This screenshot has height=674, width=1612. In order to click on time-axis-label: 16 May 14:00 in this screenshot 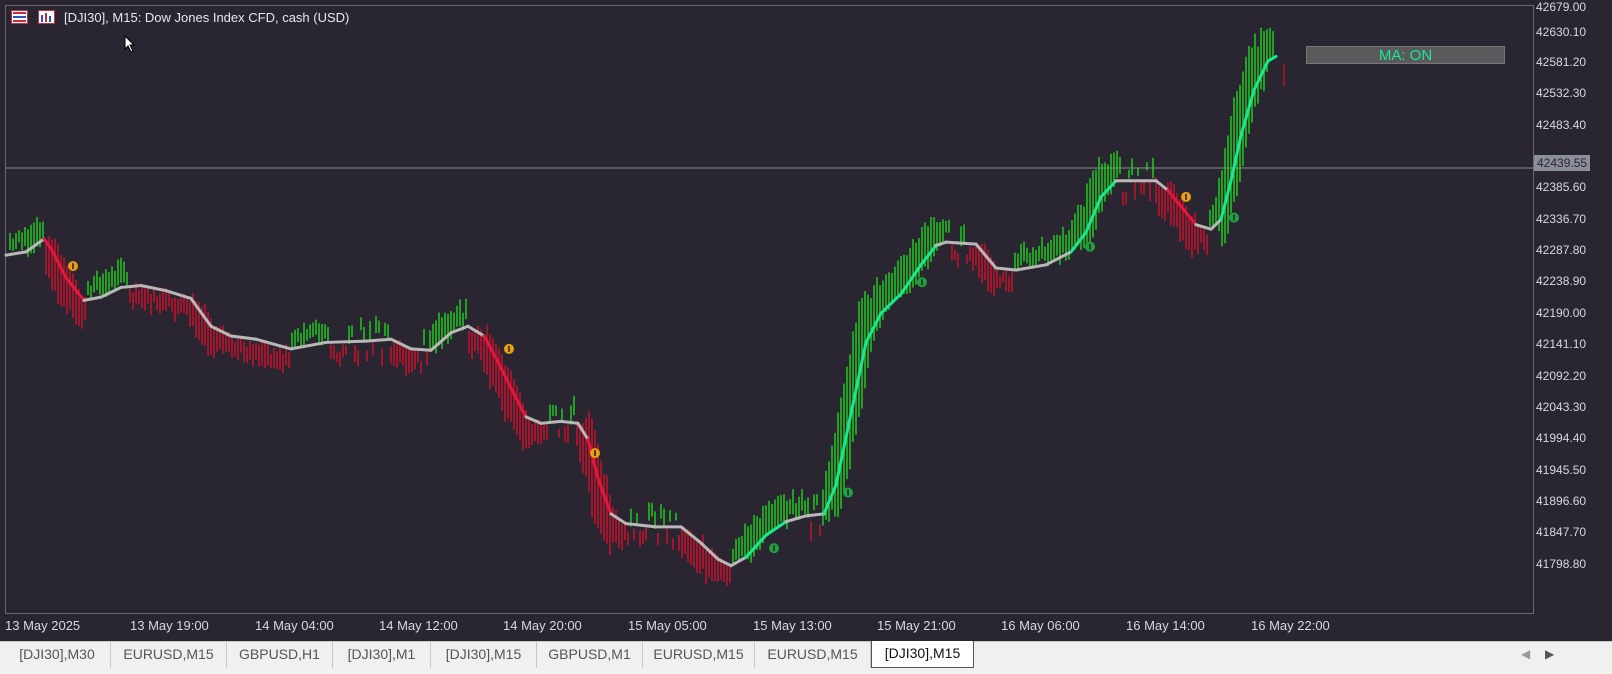, I will do `click(1165, 625)`.